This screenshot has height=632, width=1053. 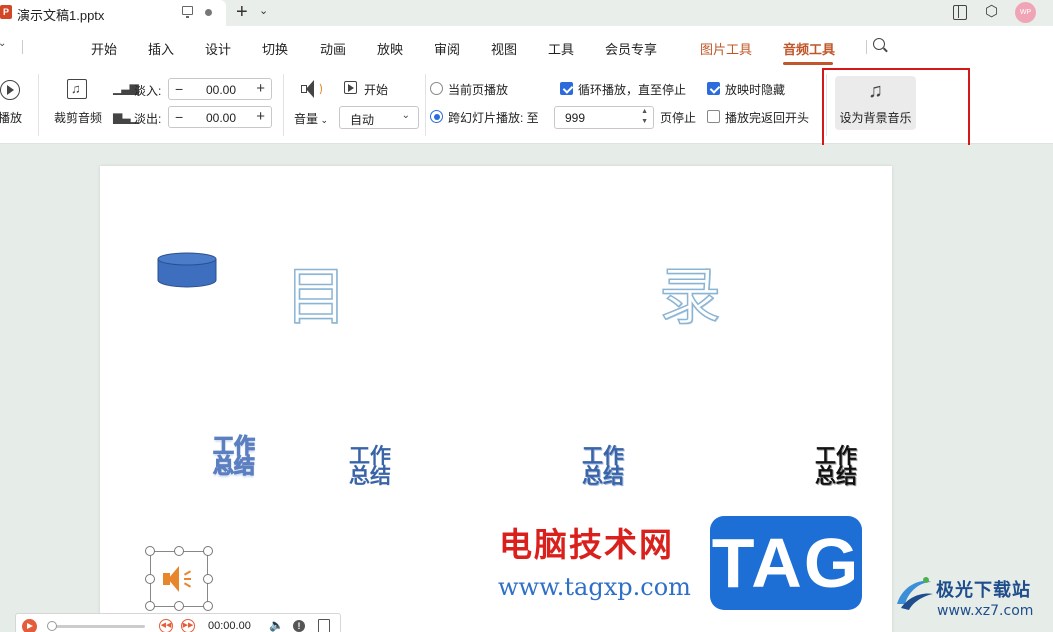 What do you see at coordinates (220, 117) in the screenshot?
I see `fade-out-stepper: − 00.00 +` at bounding box center [220, 117].